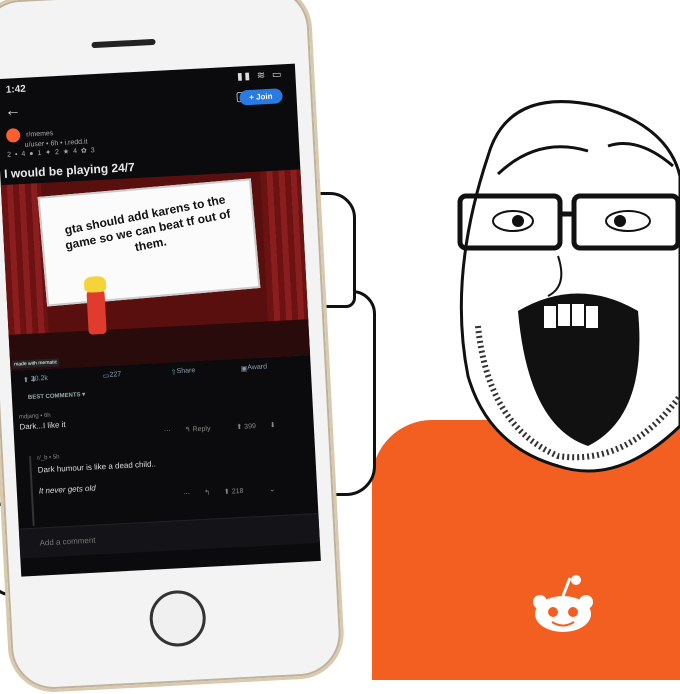 Image resolution: width=680 pixels, height=694 pixels. What do you see at coordinates (123, 43) in the screenshot?
I see `phone-speaker` at bounding box center [123, 43].